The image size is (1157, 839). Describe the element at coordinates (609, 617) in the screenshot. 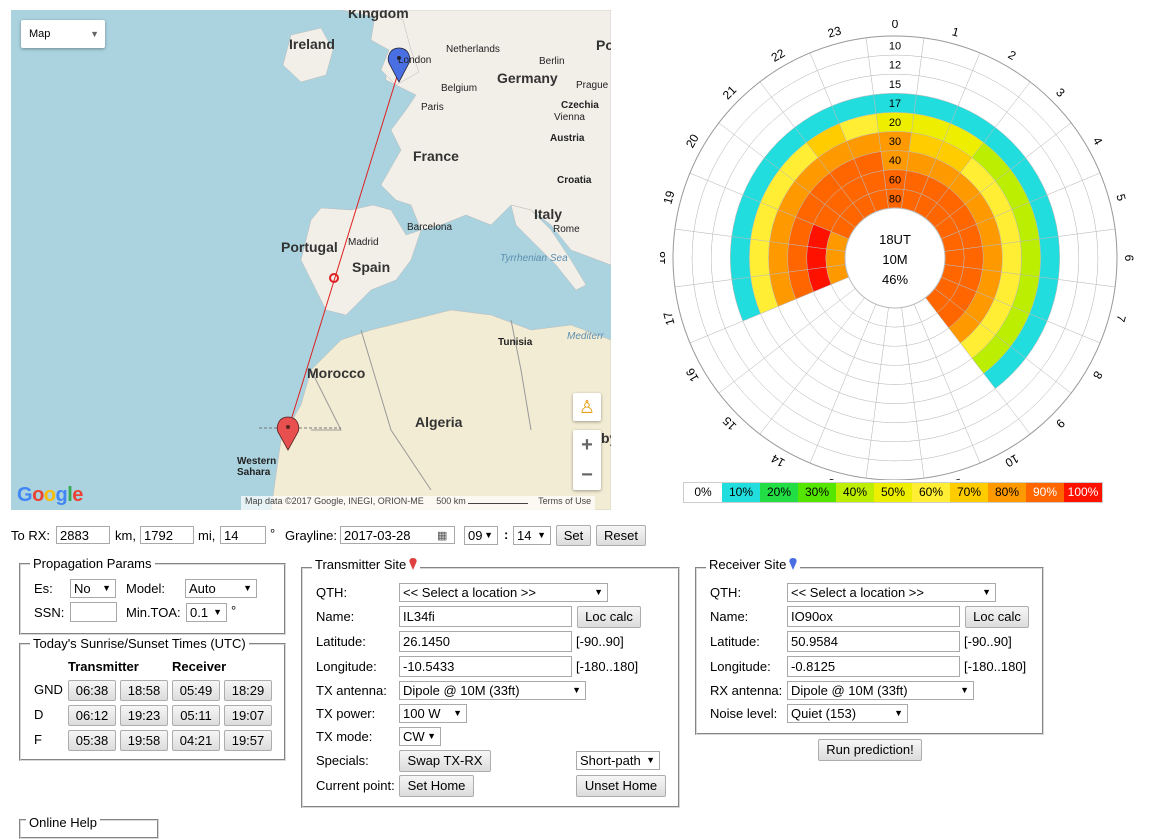

I see `tx-loc-calc-button: Loc calc` at that location.